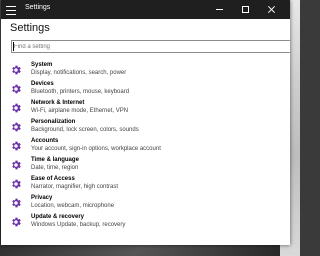  Describe the element at coordinates (220, 9) in the screenshot. I see `minimize-button` at that location.